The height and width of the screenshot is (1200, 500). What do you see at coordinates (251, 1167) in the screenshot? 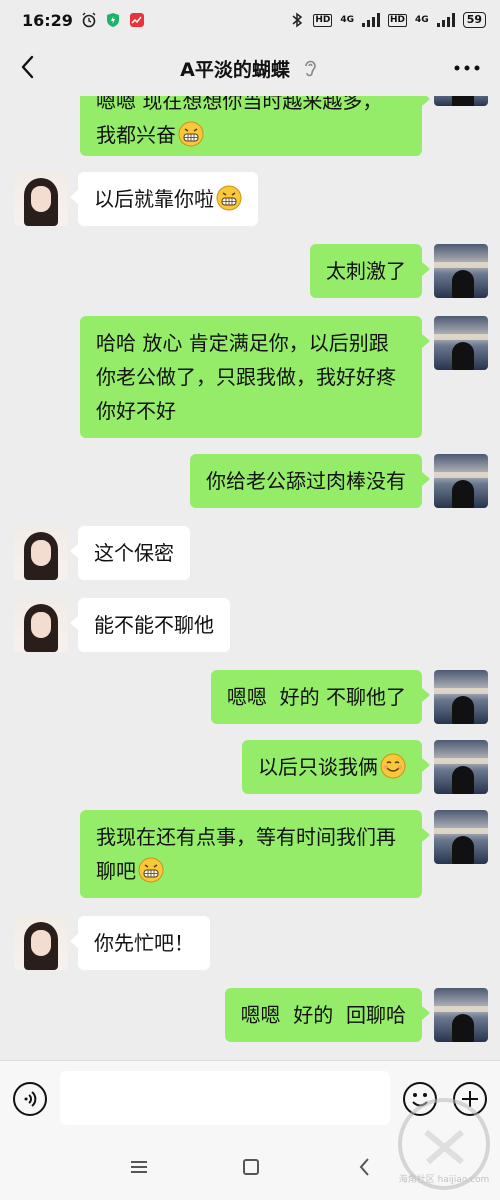
I see `home-icon` at bounding box center [251, 1167].